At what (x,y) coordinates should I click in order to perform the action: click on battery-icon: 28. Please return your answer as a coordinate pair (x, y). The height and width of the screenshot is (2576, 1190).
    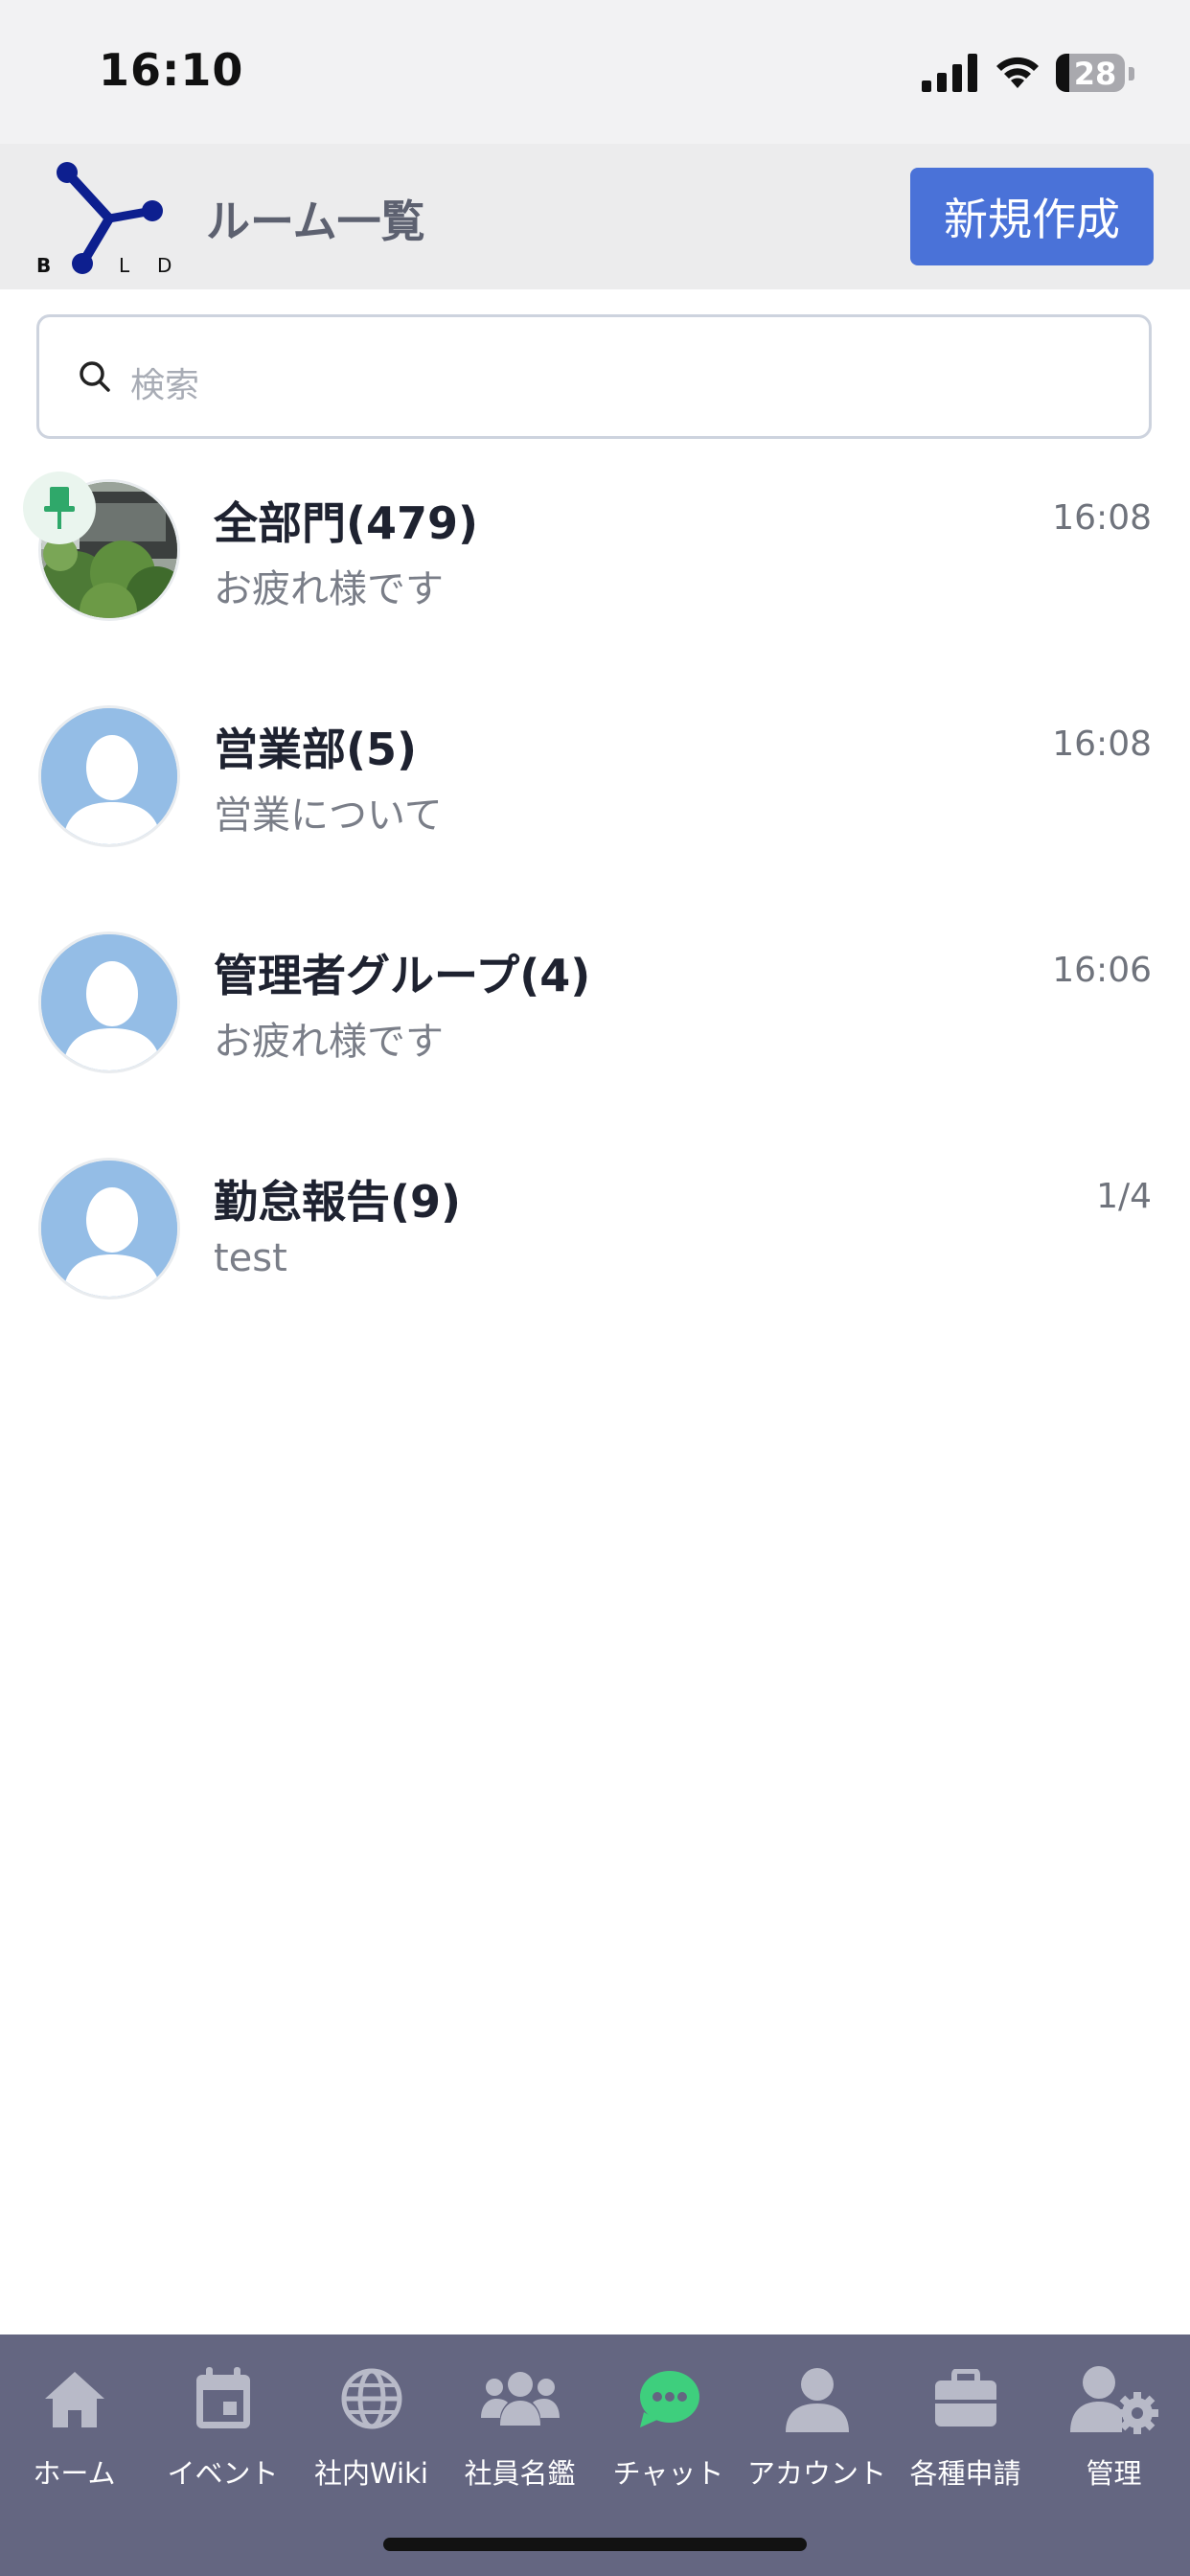
    Looking at the image, I should click on (1091, 73).